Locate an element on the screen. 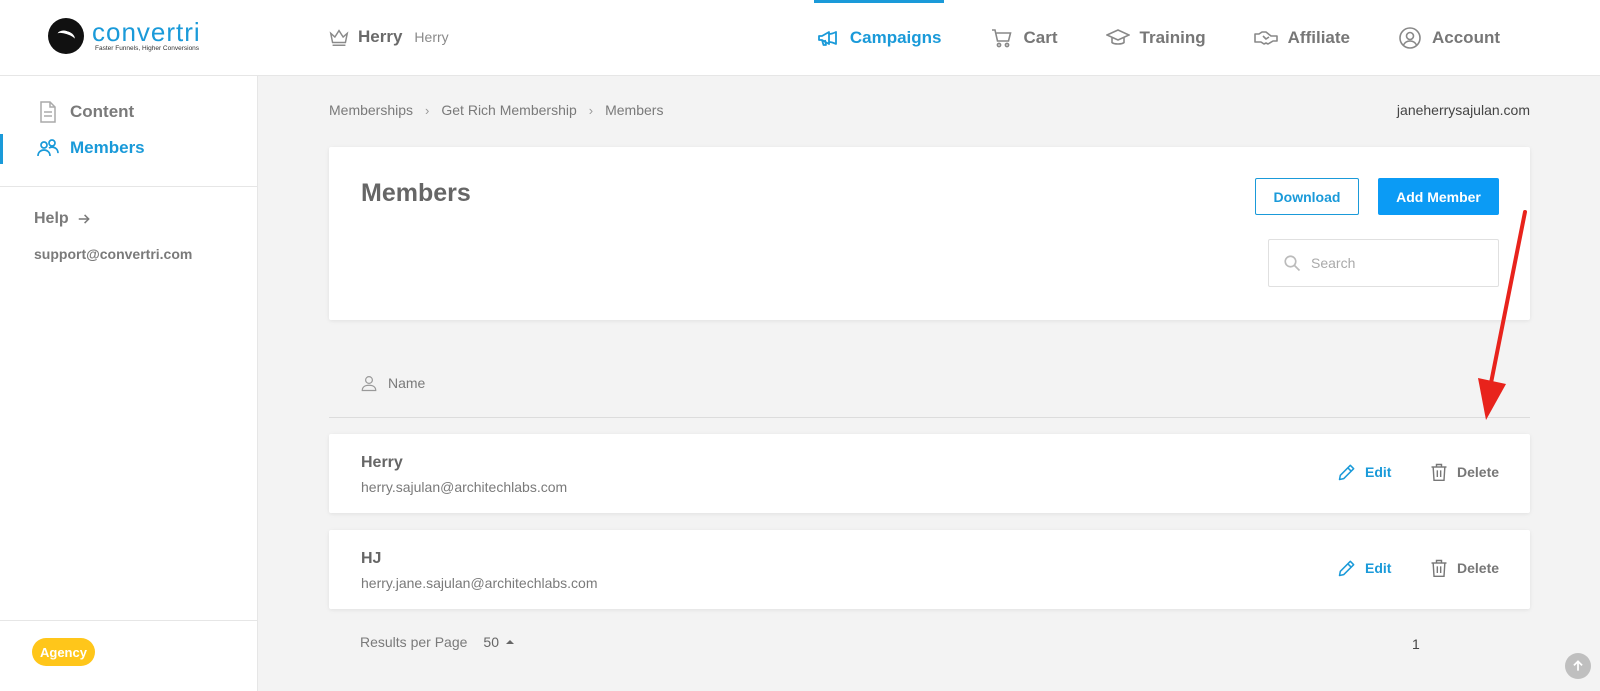 This screenshot has height=691, width=1600. arrow-up-icon is located at coordinates (1578, 665).